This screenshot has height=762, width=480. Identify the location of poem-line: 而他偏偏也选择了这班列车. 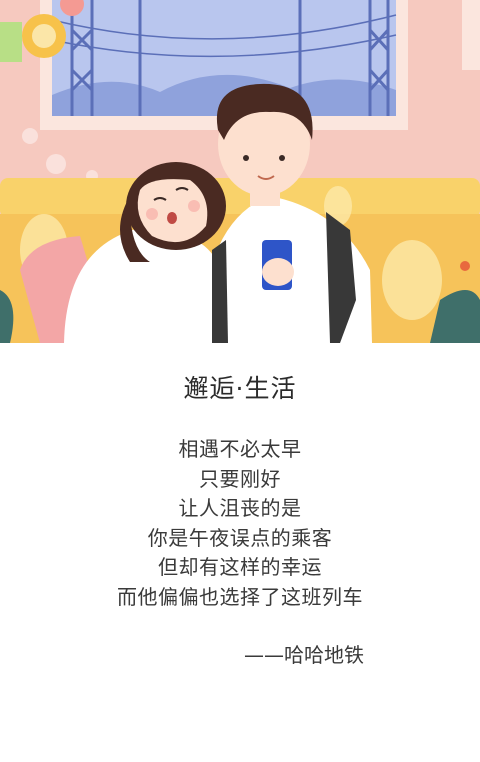
(240, 596).